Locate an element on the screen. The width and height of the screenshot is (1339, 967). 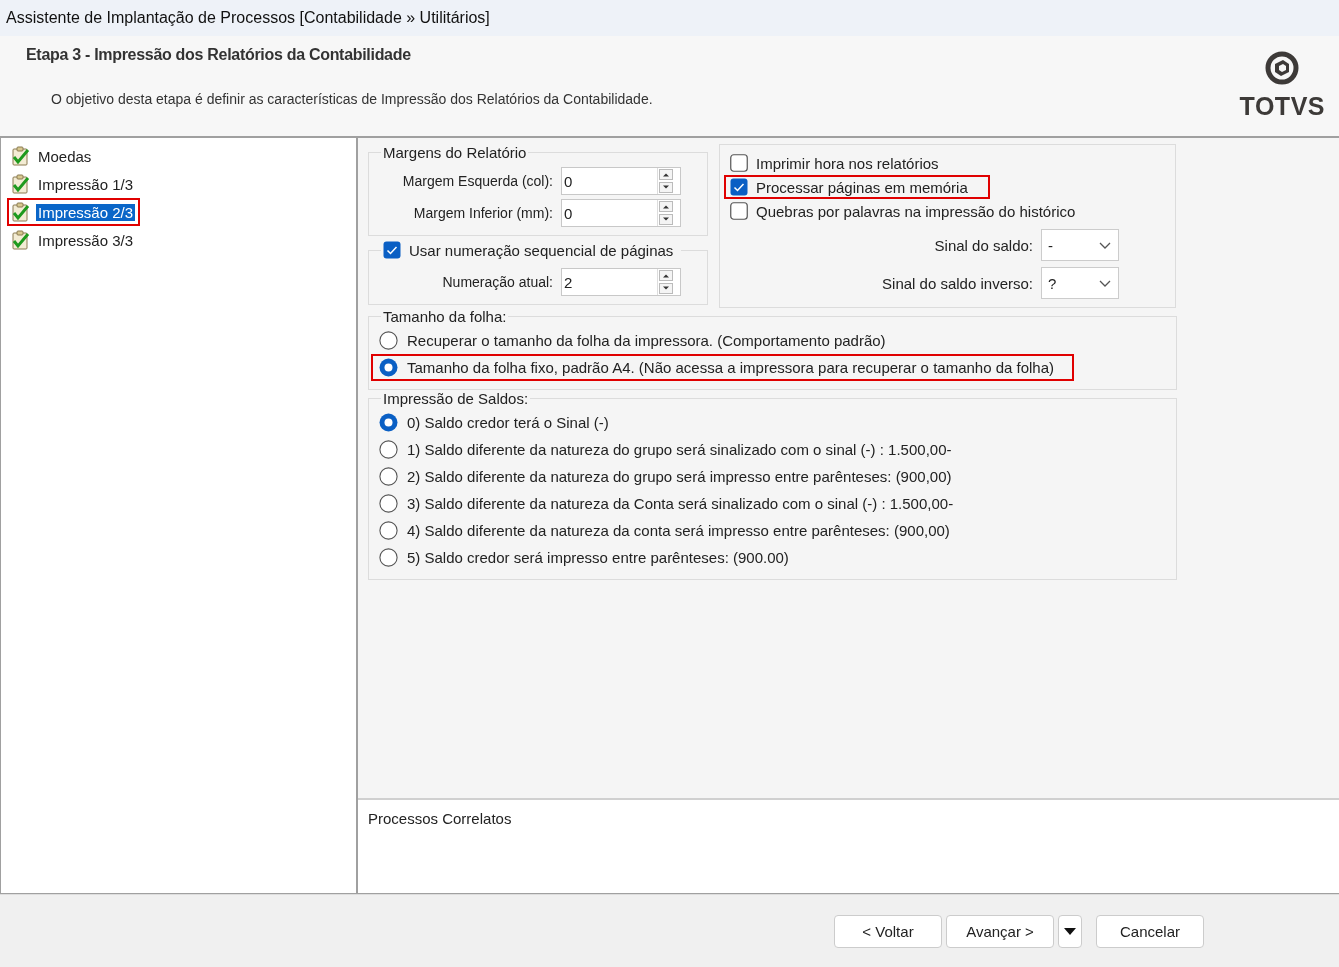
wizard-button: < Voltar is located at coordinates (888, 931).